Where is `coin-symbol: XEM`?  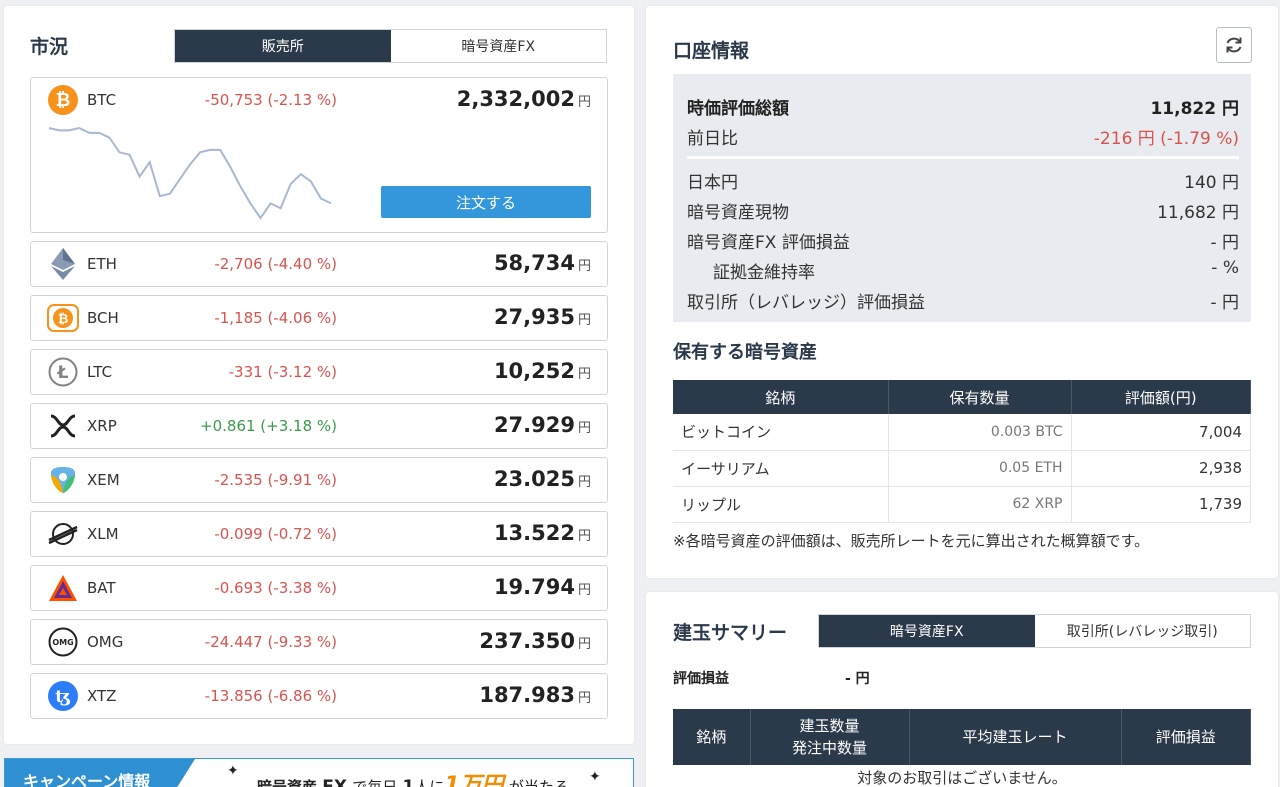 coin-symbol: XEM is located at coordinates (103, 480).